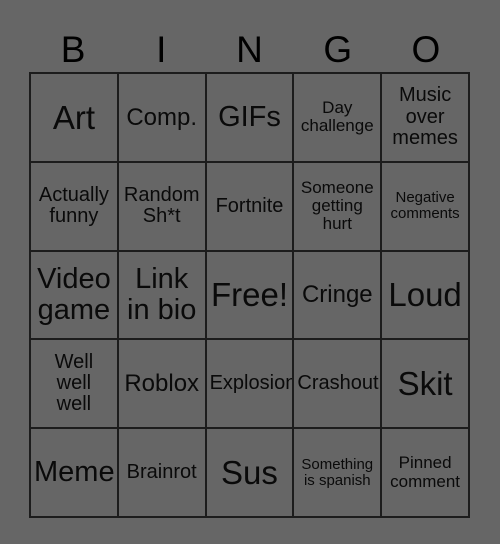 The image size is (500, 544). I want to click on bingo-header-letter-i: I, so click(161, 49).